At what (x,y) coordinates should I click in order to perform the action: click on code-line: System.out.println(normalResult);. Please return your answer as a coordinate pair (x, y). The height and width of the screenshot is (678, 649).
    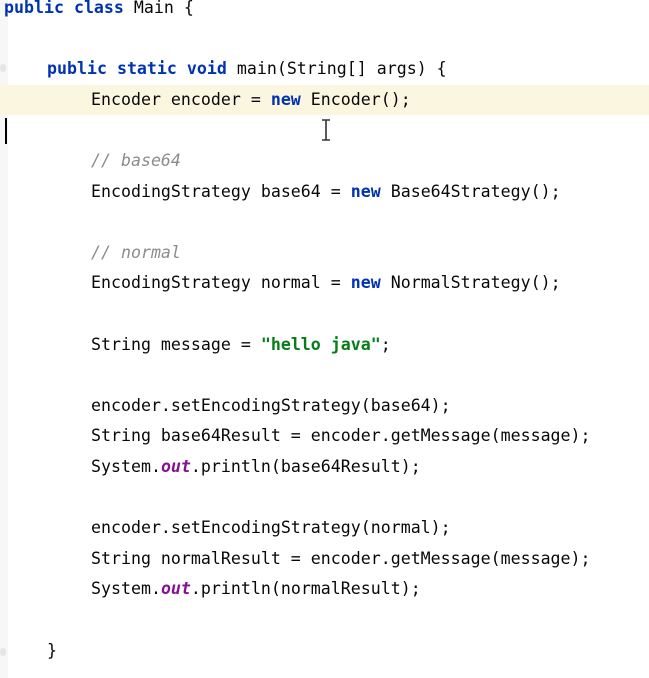
    Looking at the image, I should click on (324, 589).